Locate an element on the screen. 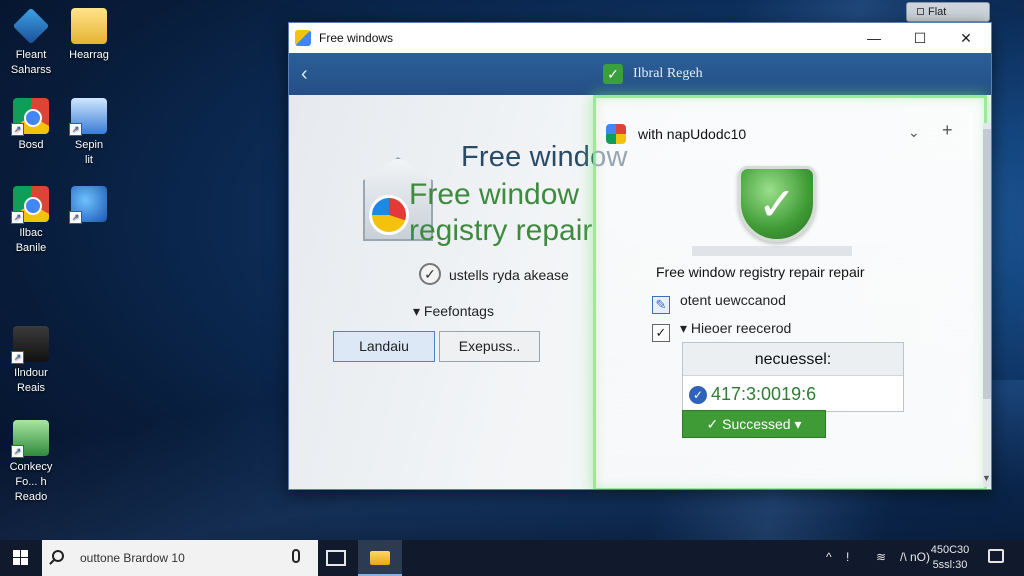 This screenshot has width=1024, height=576. database-icon: ↗ is located at coordinates (30, 439).